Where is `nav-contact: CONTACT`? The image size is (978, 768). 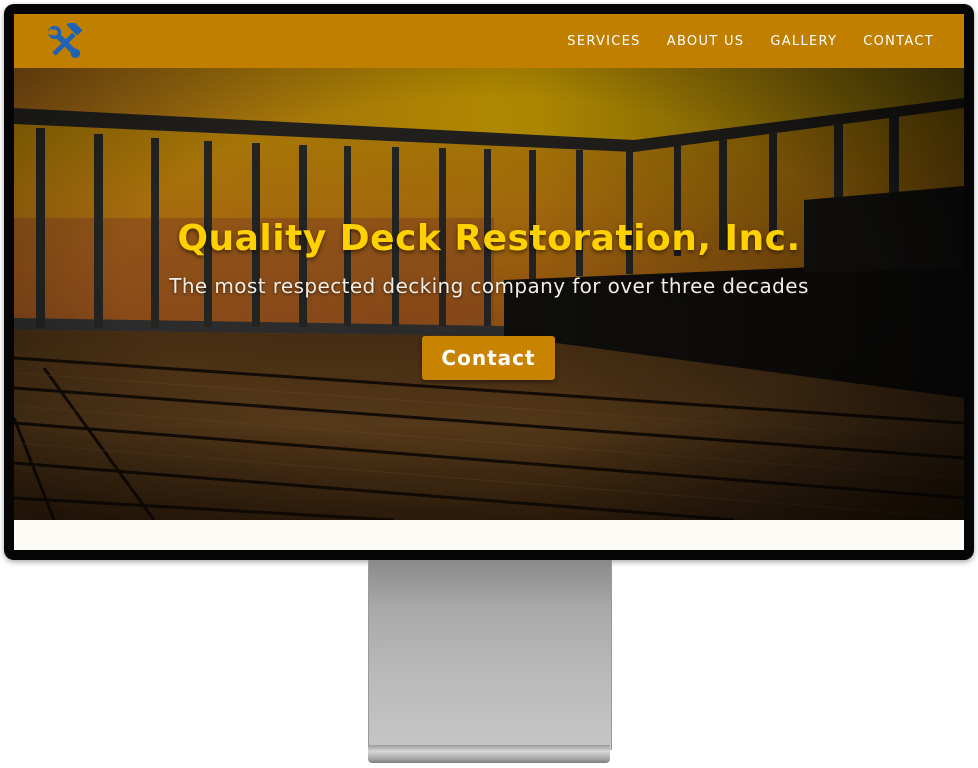 nav-contact: CONTACT is located at coordinates (898, 41).